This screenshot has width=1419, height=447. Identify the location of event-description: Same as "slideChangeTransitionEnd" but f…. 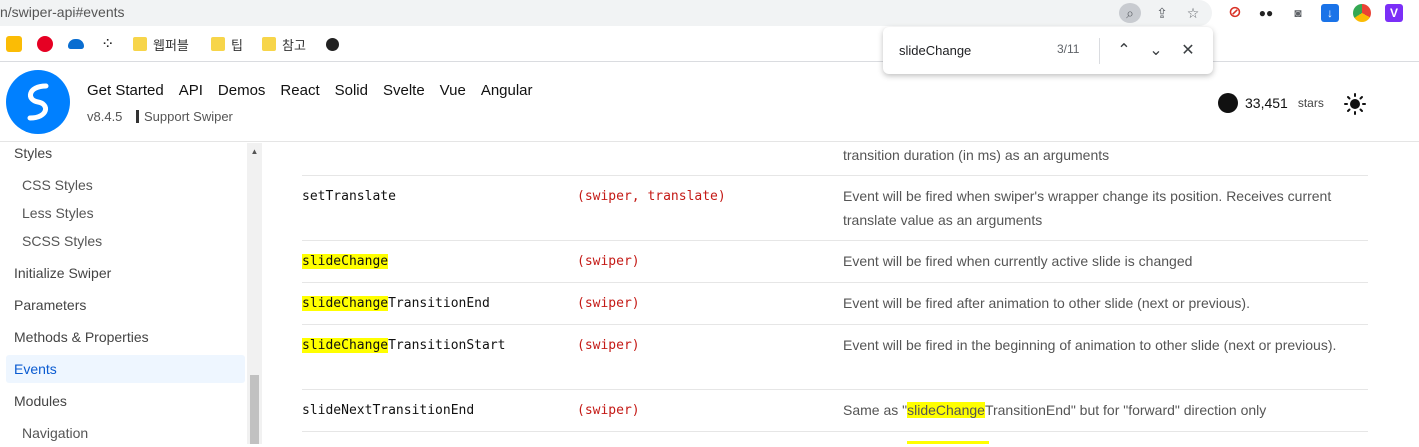
(1055, 410).